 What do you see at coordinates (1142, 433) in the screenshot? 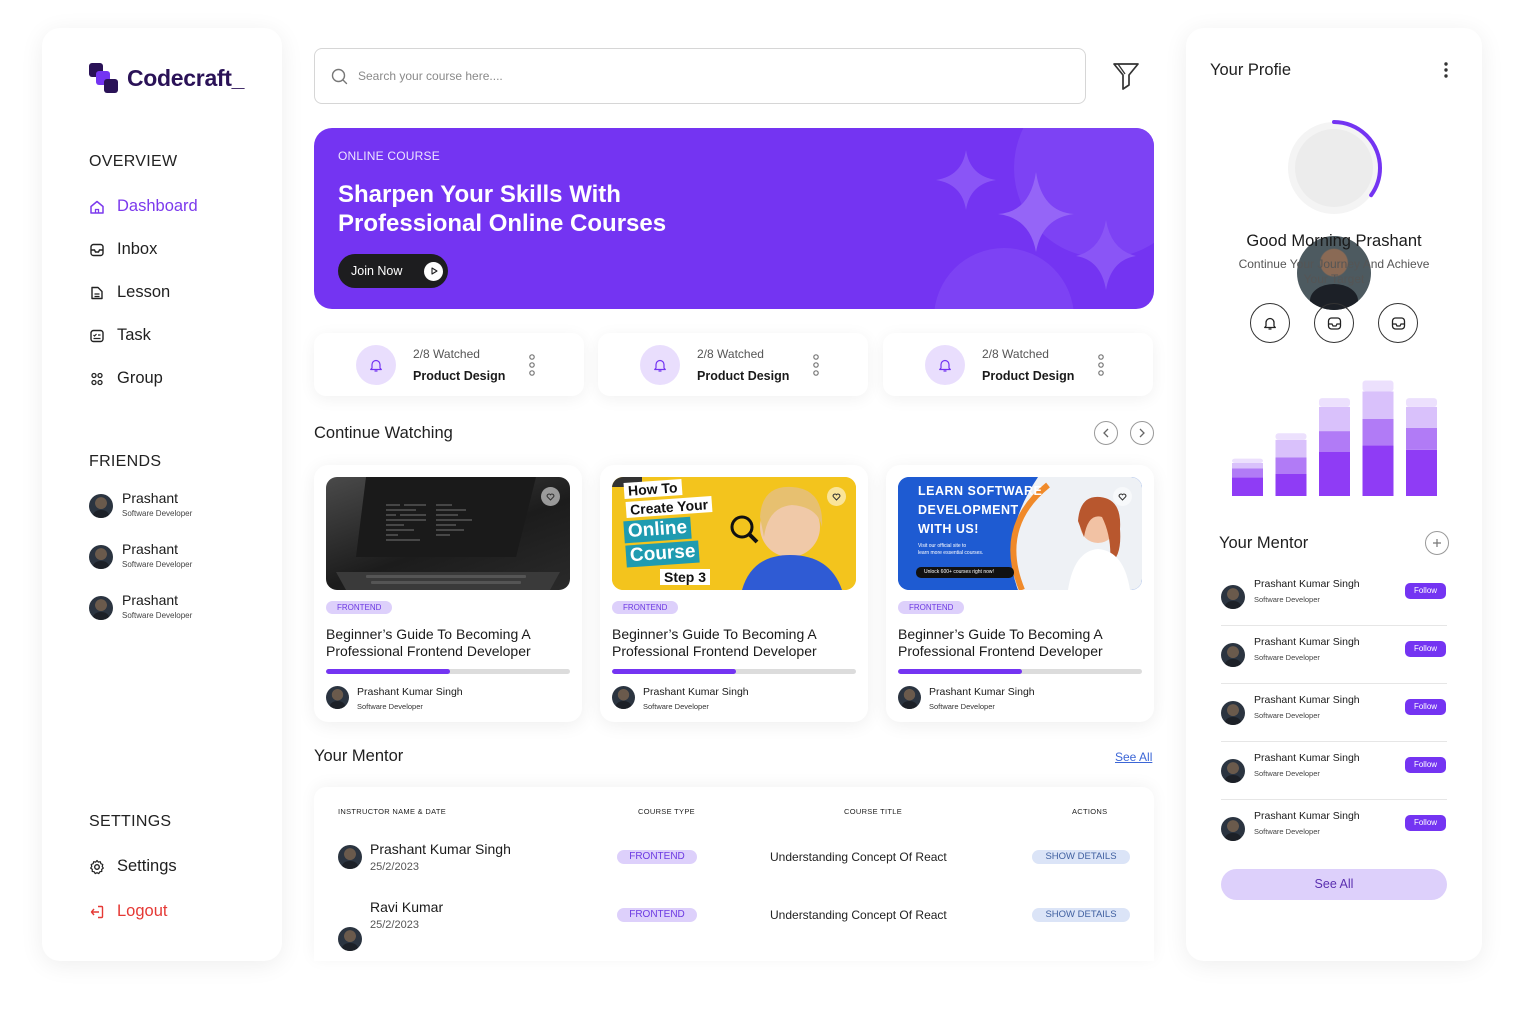
I see `next-button` at bounding box center [1142, 433].